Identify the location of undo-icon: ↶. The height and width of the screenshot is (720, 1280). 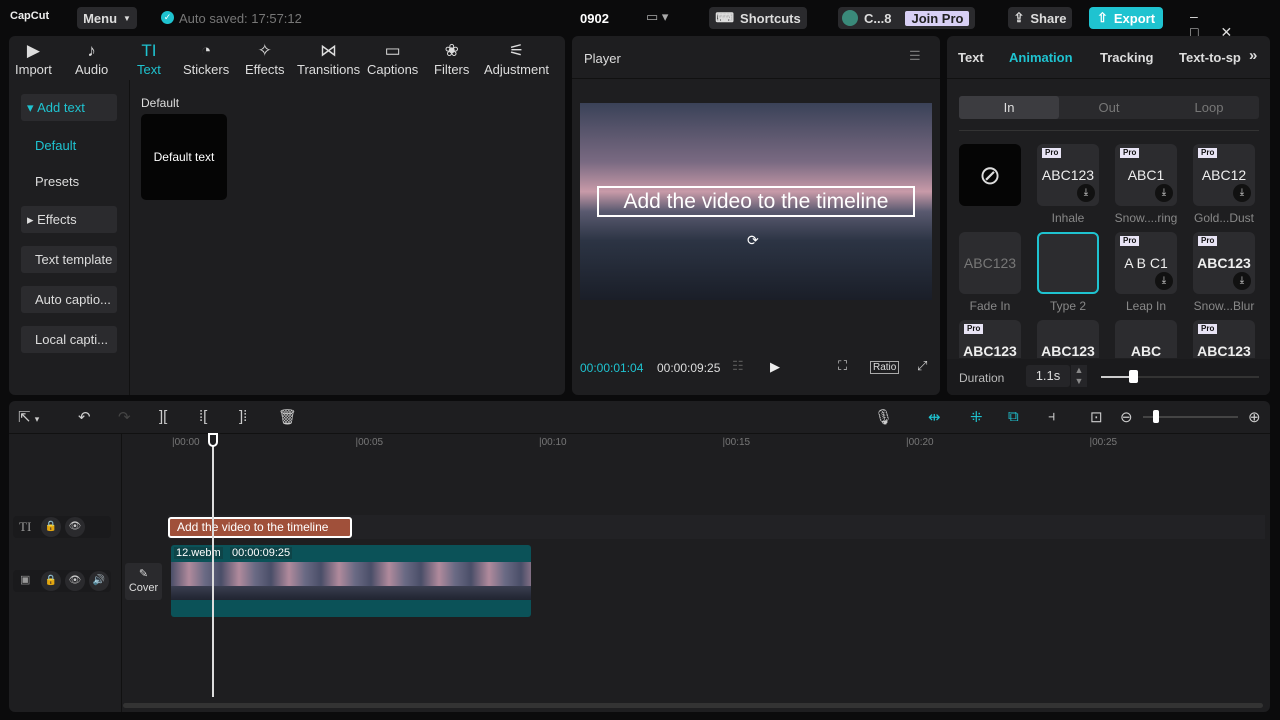
(84, 417).